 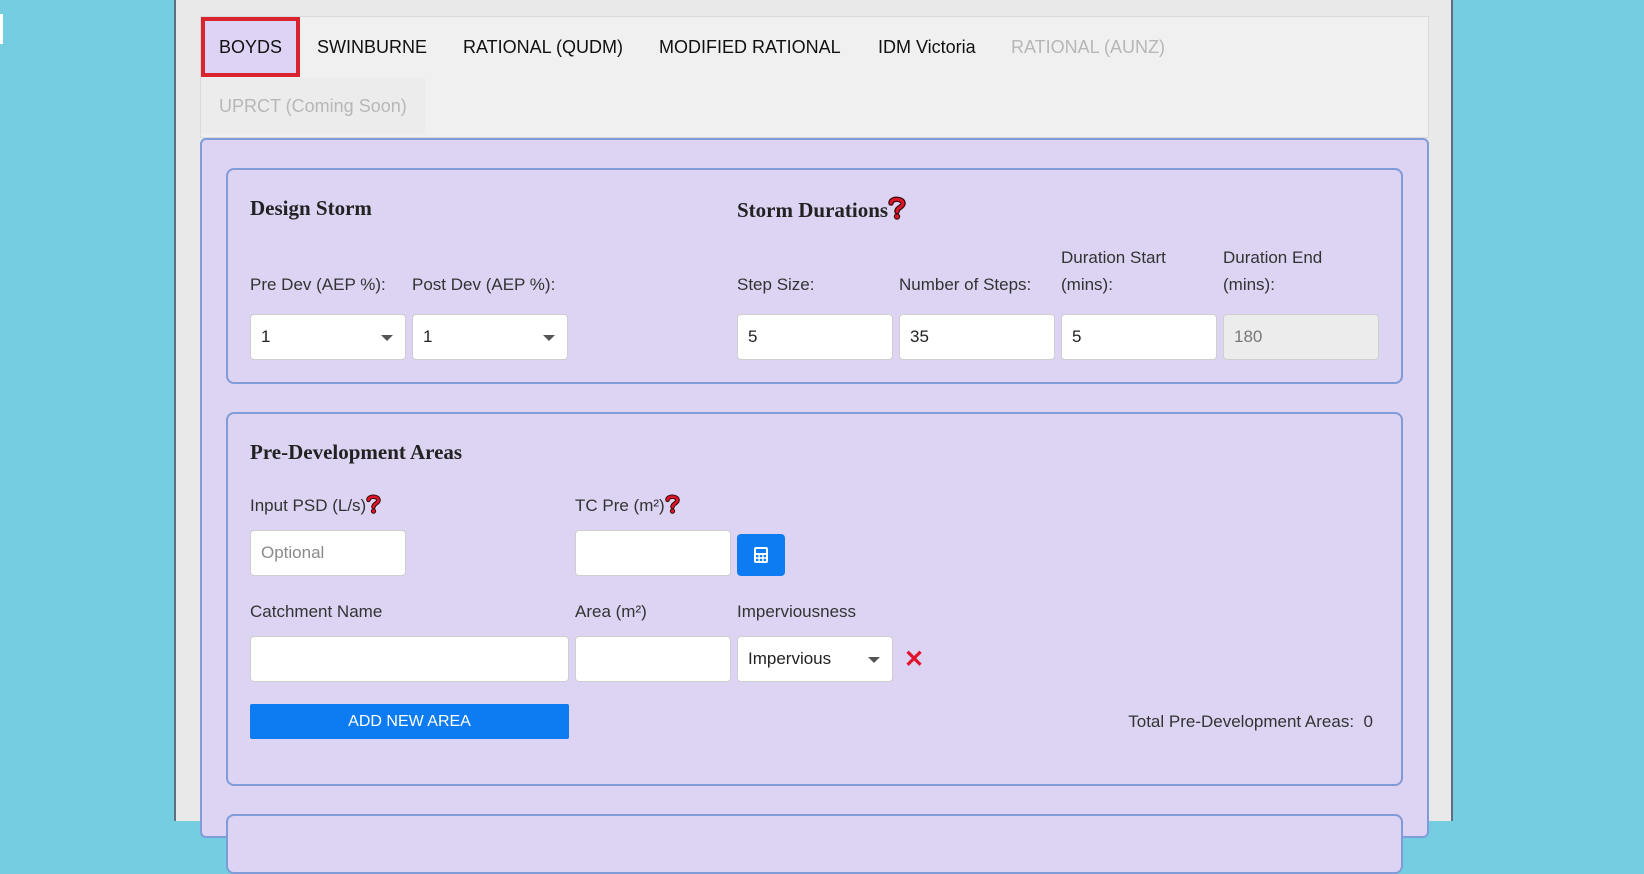 What do you see at coordinates (308, 505) in the screenshot?
I see `input-psd-label-text: Input PSD (L/s)` at bounding box center [308, 505].